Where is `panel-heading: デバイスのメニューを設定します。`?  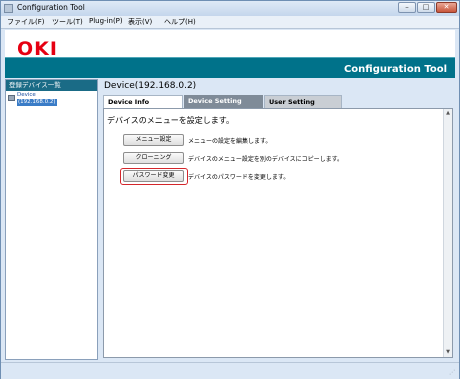 panel-heading: デバイスのメニューを設定します。 is located at coordinates (170, 120).